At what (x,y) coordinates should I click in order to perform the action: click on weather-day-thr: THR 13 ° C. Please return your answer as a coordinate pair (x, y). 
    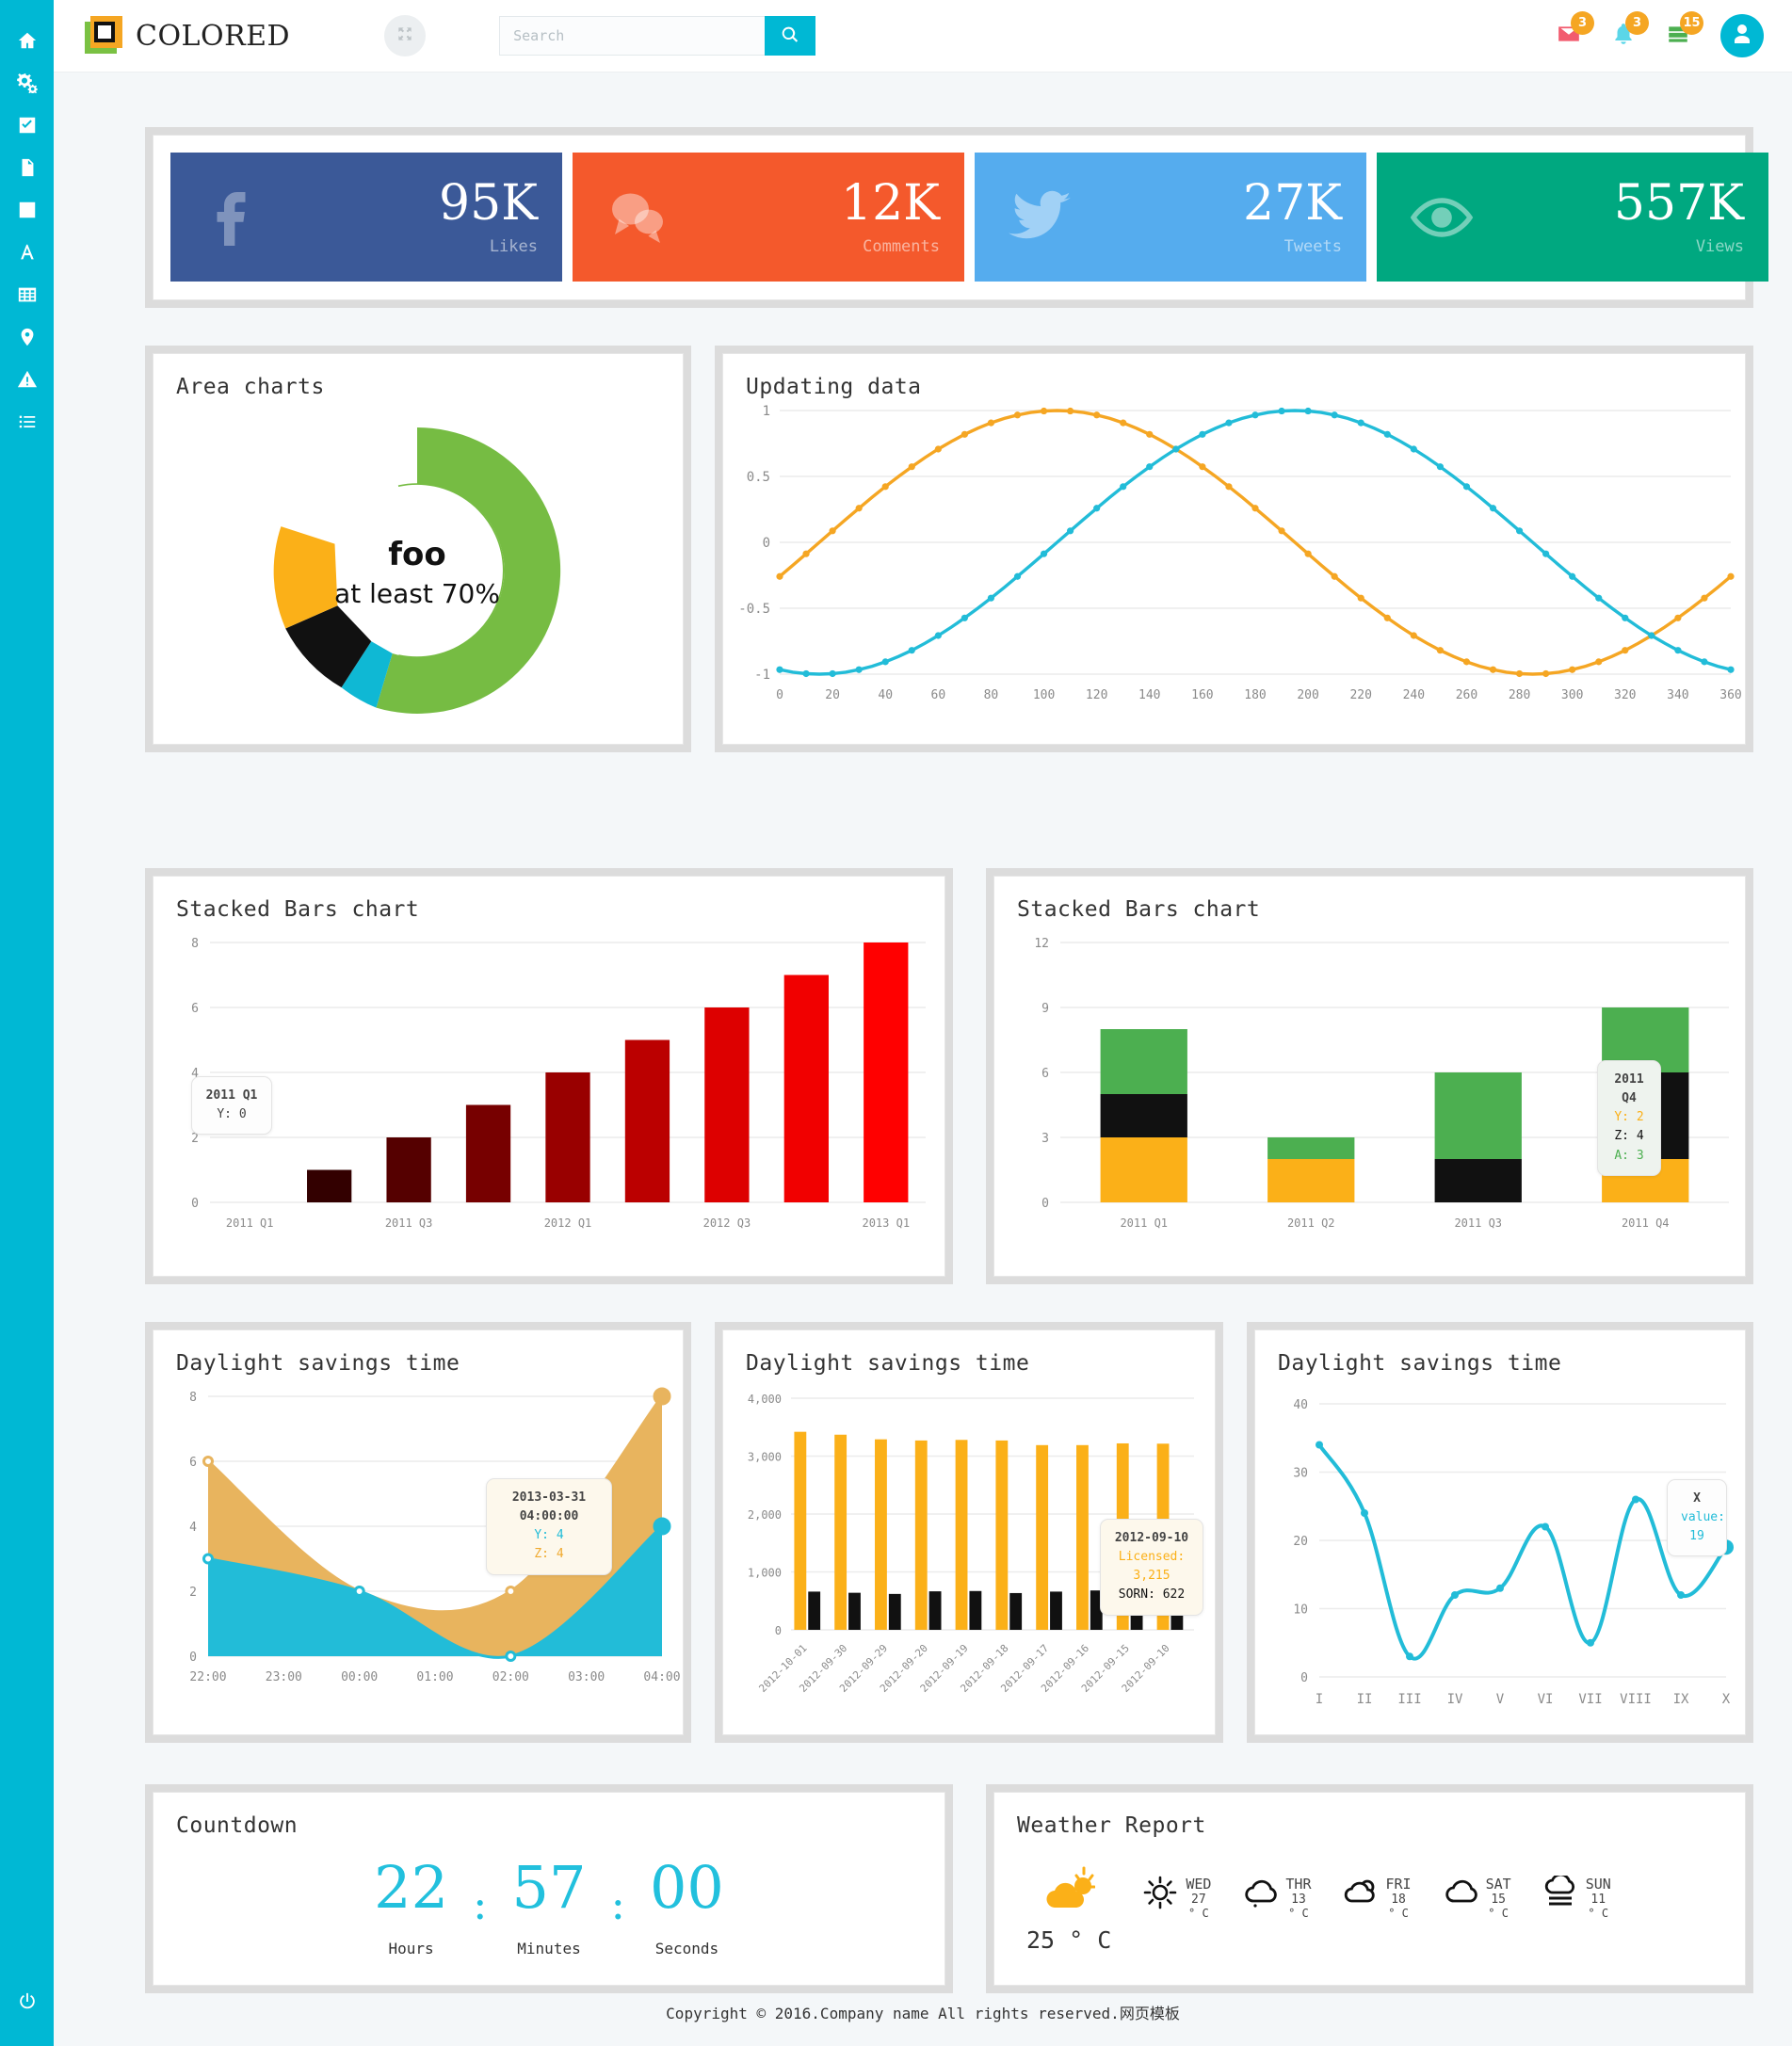
    Looking at the image, I should click on (1277, 1898).